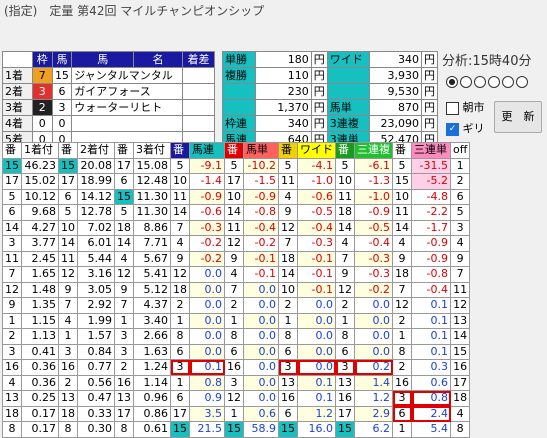  Describe the element at coordinates (345, 181) in the screenshot. I see `grid-horse-number: 10` at that location.